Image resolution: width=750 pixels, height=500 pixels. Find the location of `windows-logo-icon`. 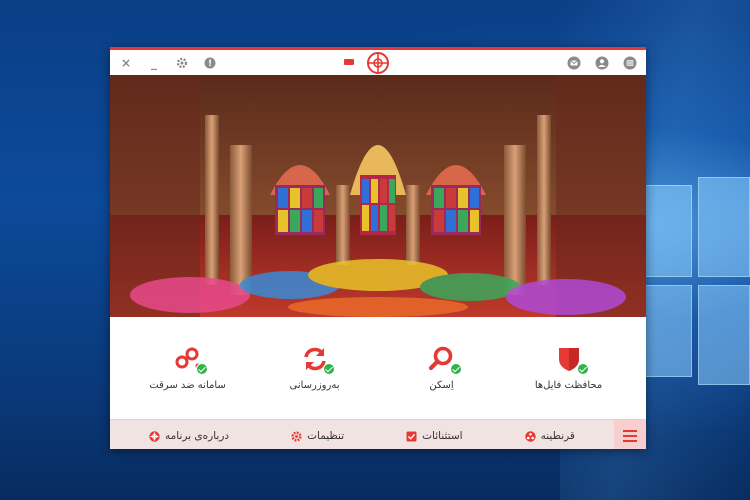

windows-logo-icon is located at coordinates (695, 281).